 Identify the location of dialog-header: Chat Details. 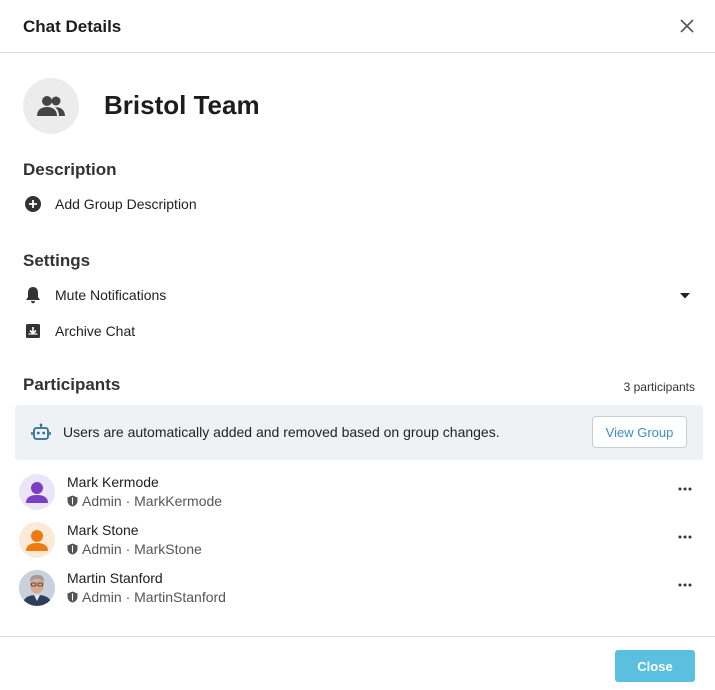
(357, 26).